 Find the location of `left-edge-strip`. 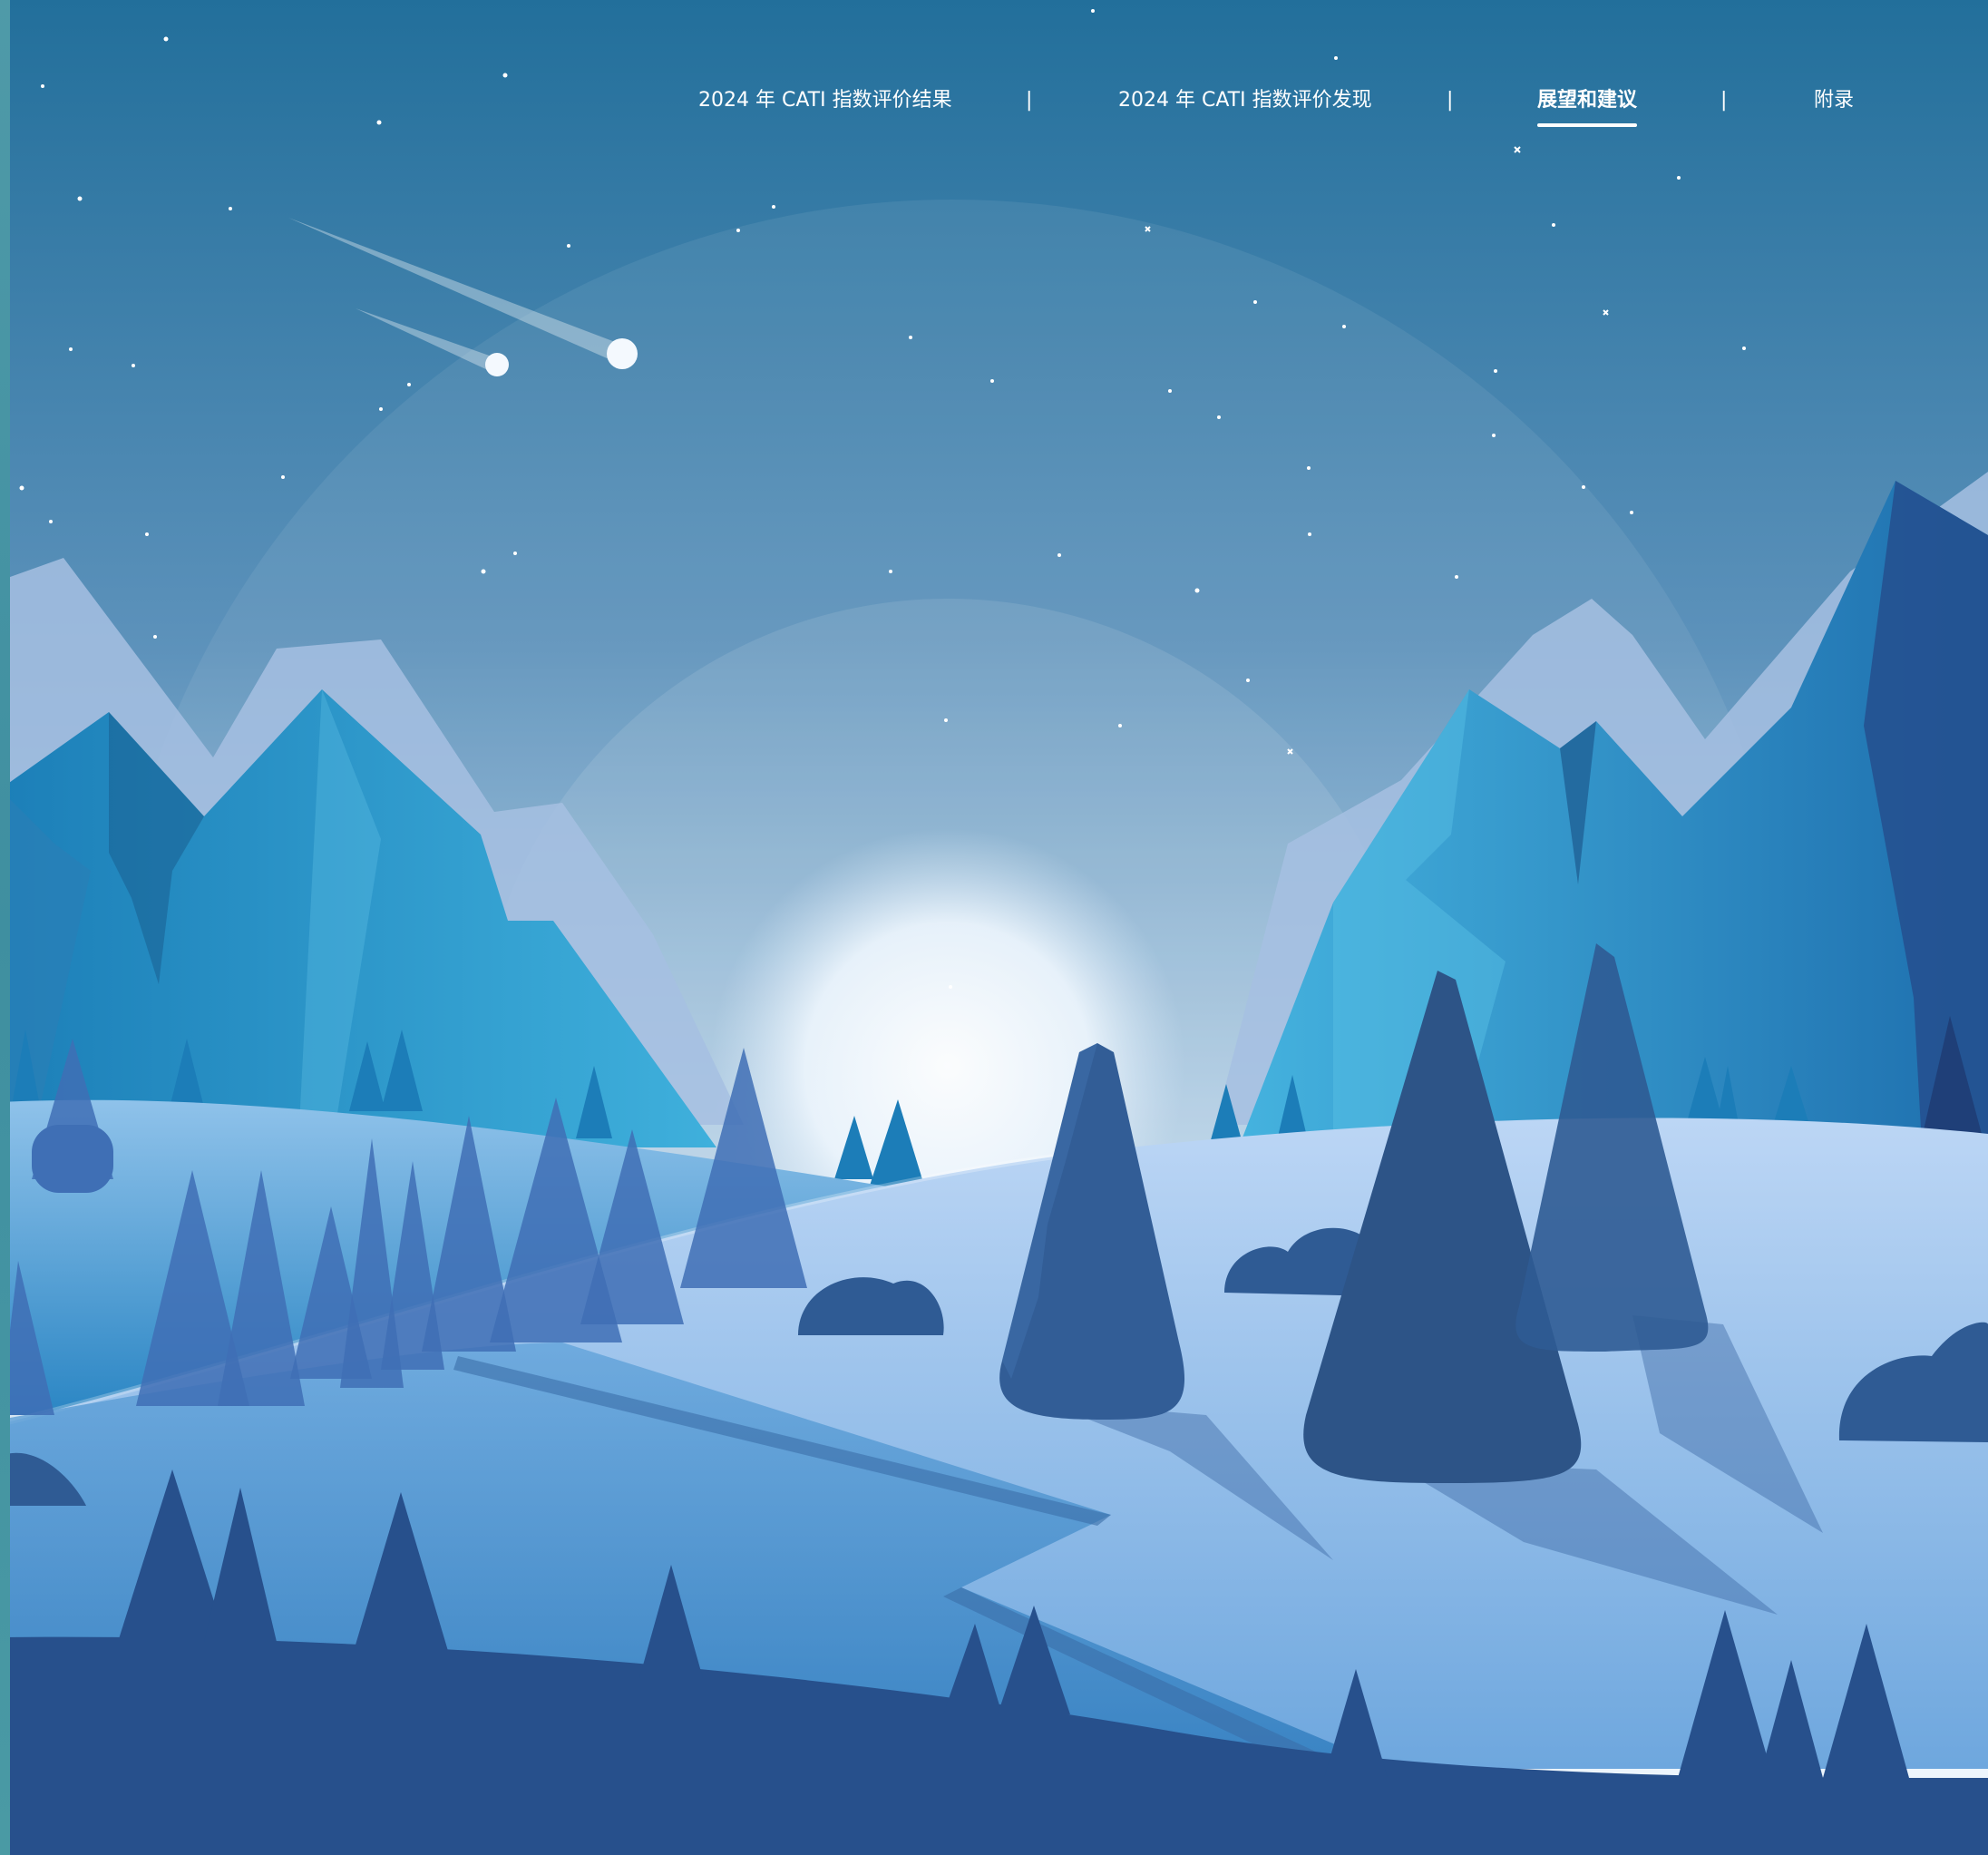

left-edge-strip is located at coordinates (5, 927).